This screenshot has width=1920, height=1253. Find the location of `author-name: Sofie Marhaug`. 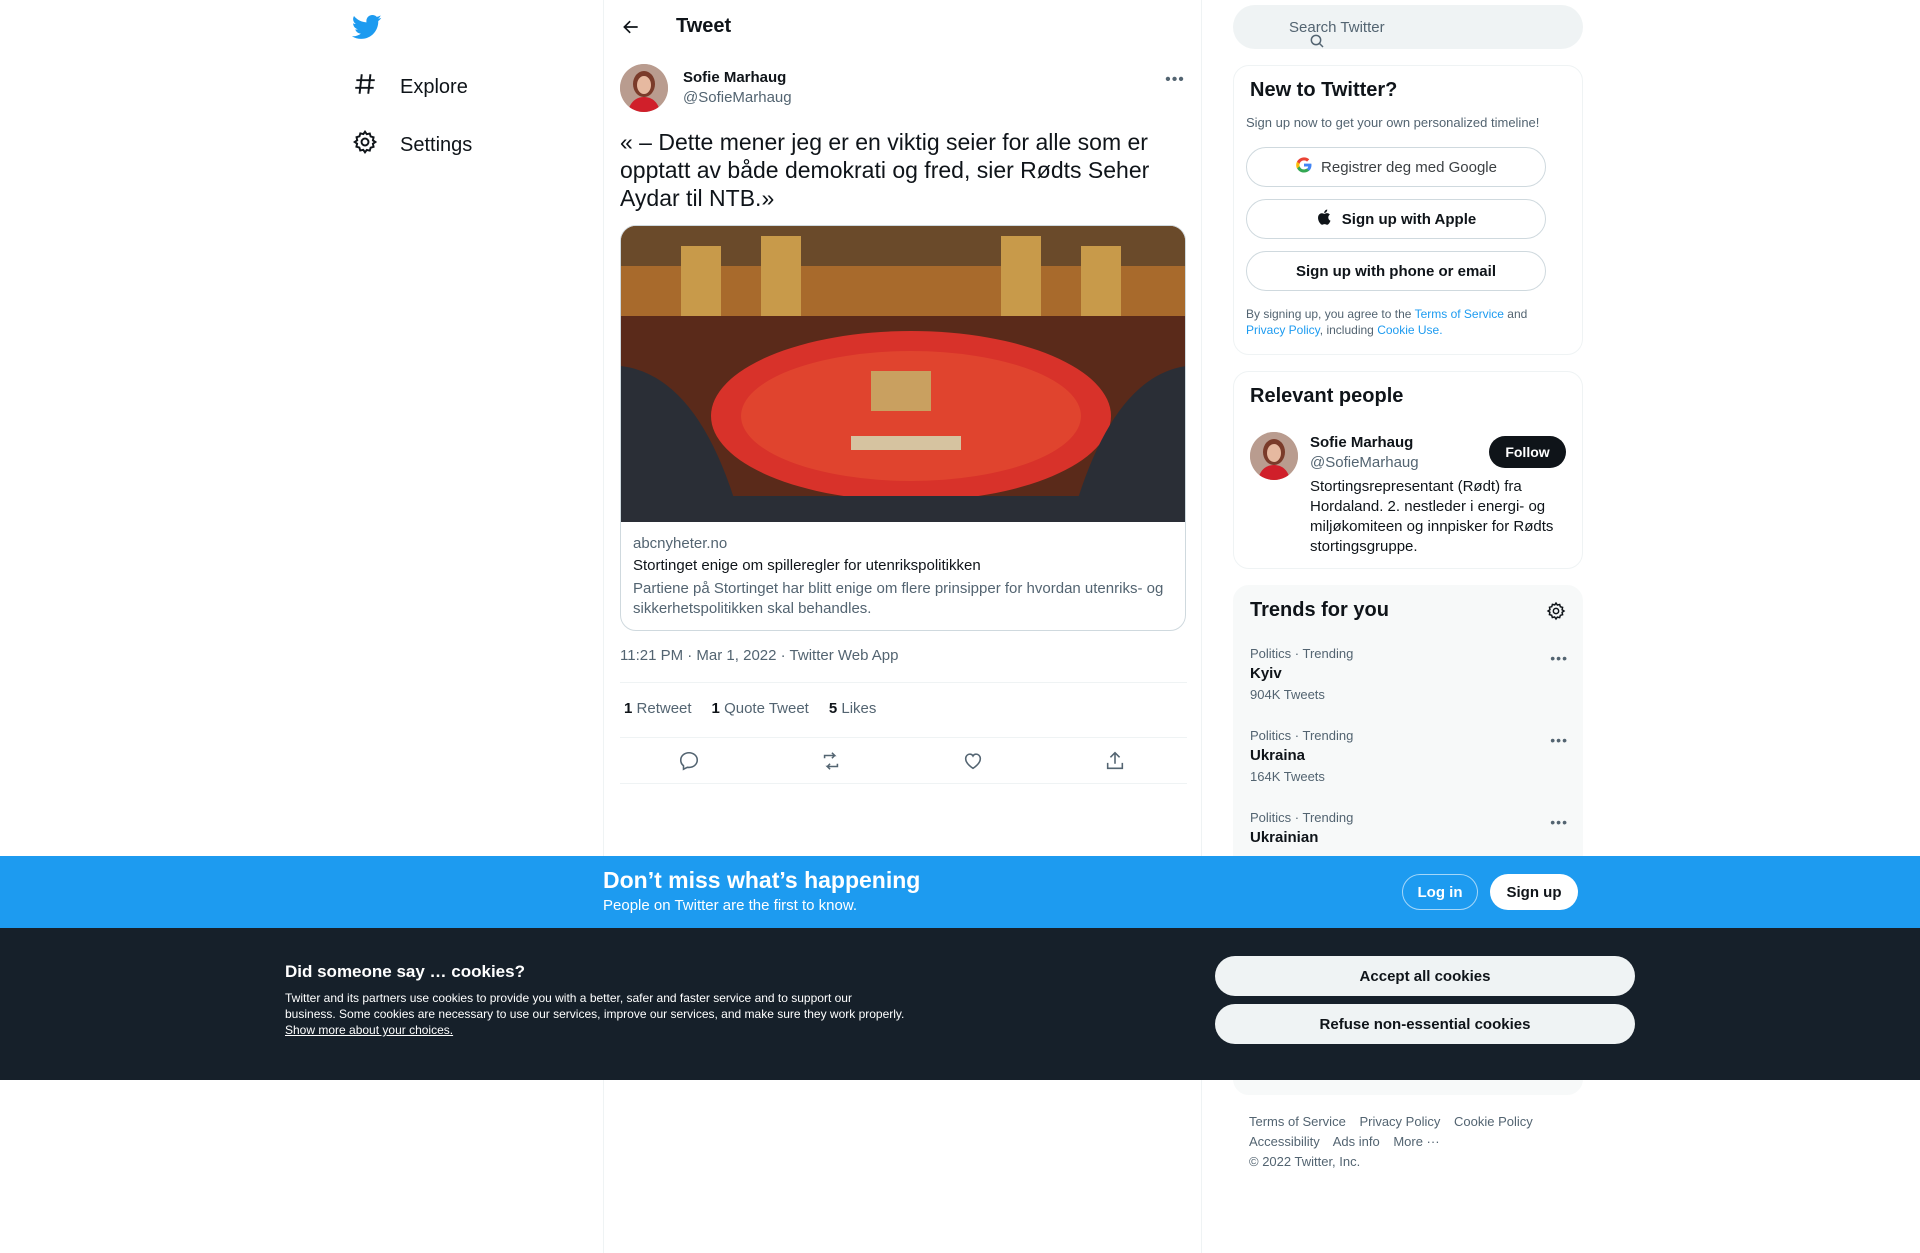

author-name: Sofie Marhaug is located at coordinates (734, 77).